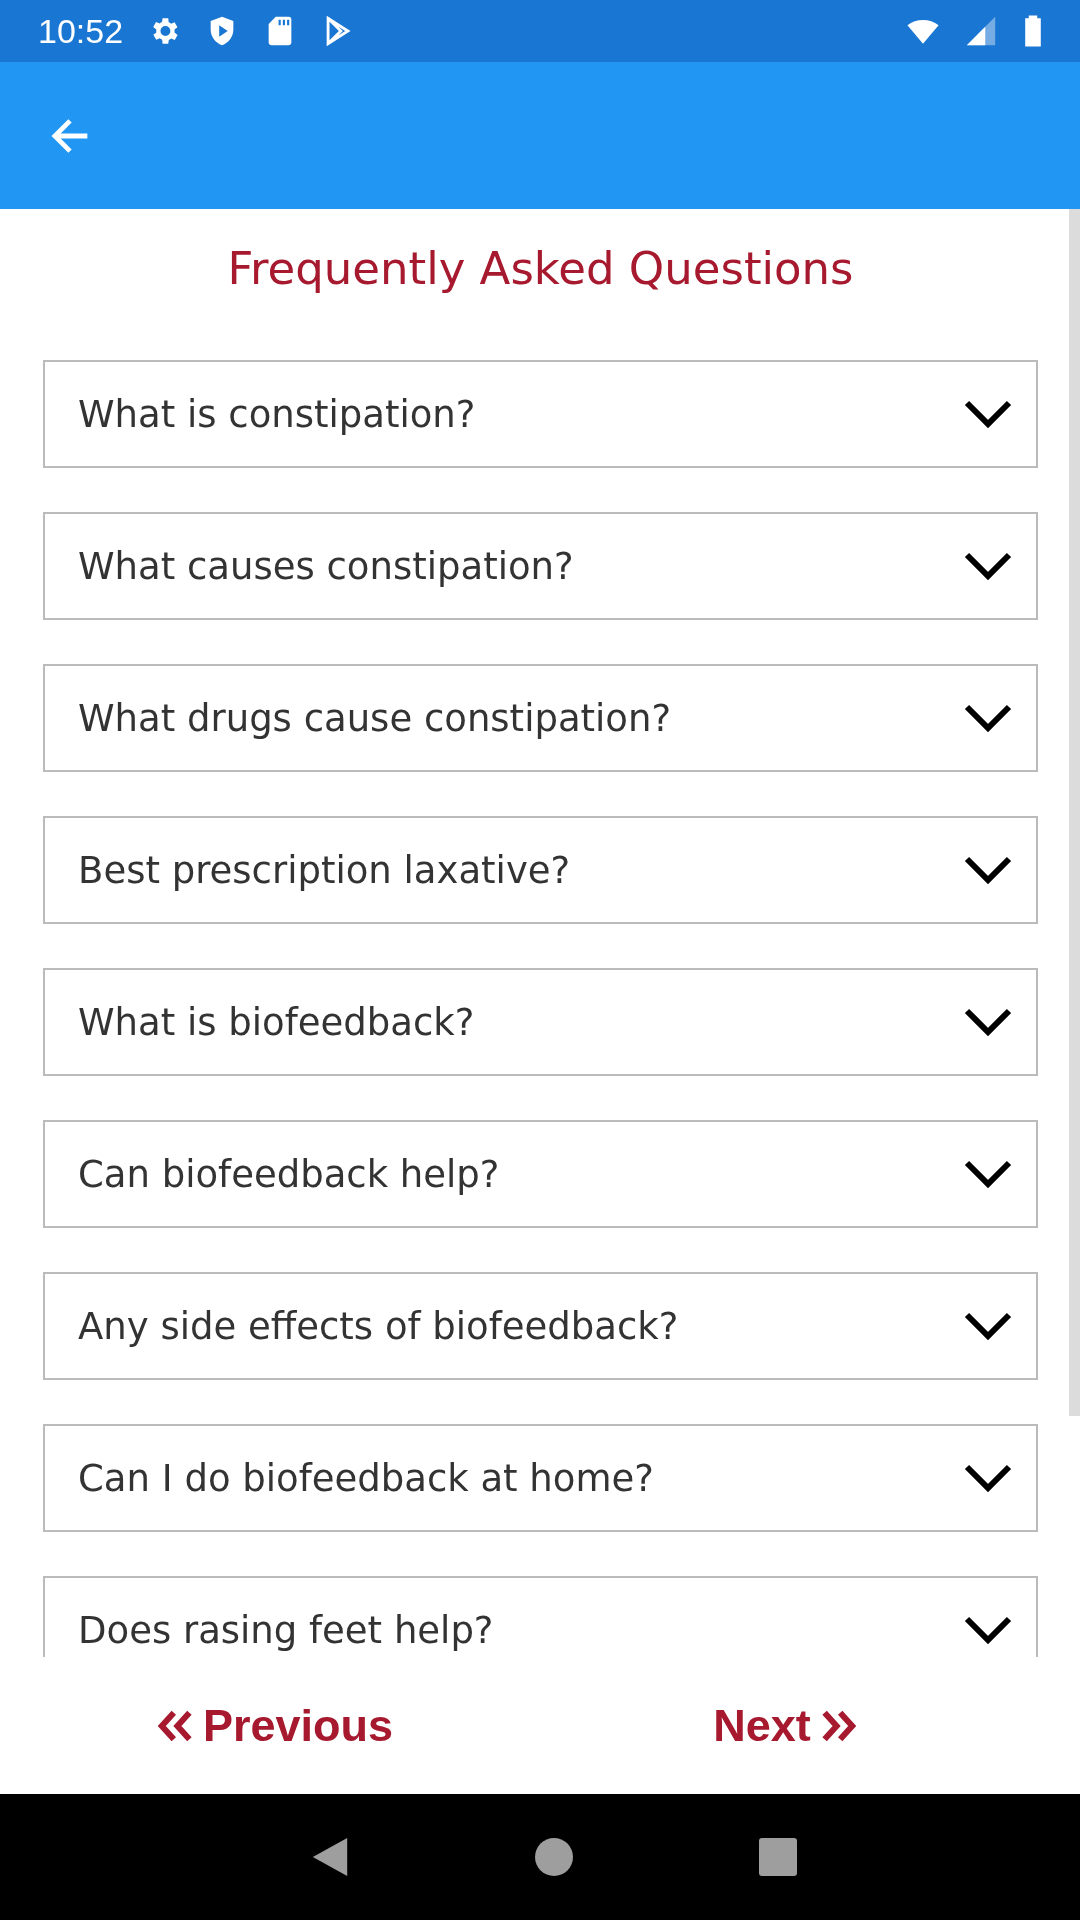  Describe the element at coordinates (326, 566) in the screenshot. I see `question-text: What causes constipation?` at that location.